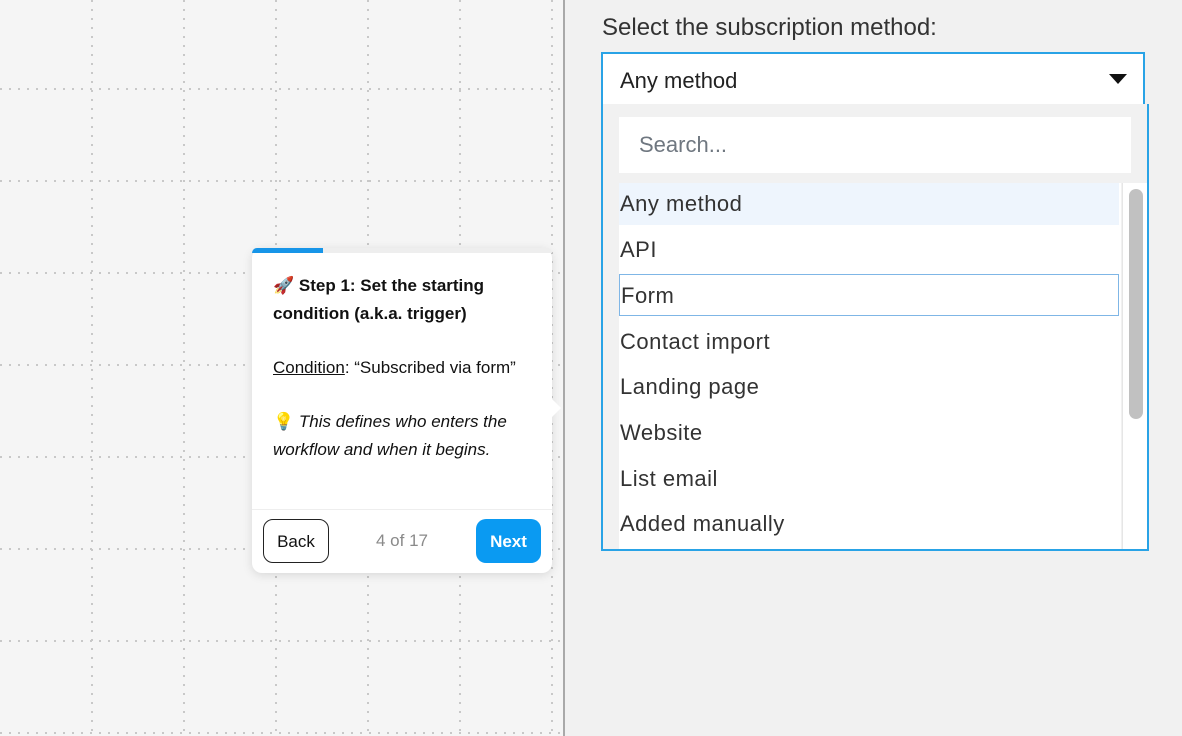 The image size is (1182, 736). I want to click on option-form: Form, so click(869, 295).